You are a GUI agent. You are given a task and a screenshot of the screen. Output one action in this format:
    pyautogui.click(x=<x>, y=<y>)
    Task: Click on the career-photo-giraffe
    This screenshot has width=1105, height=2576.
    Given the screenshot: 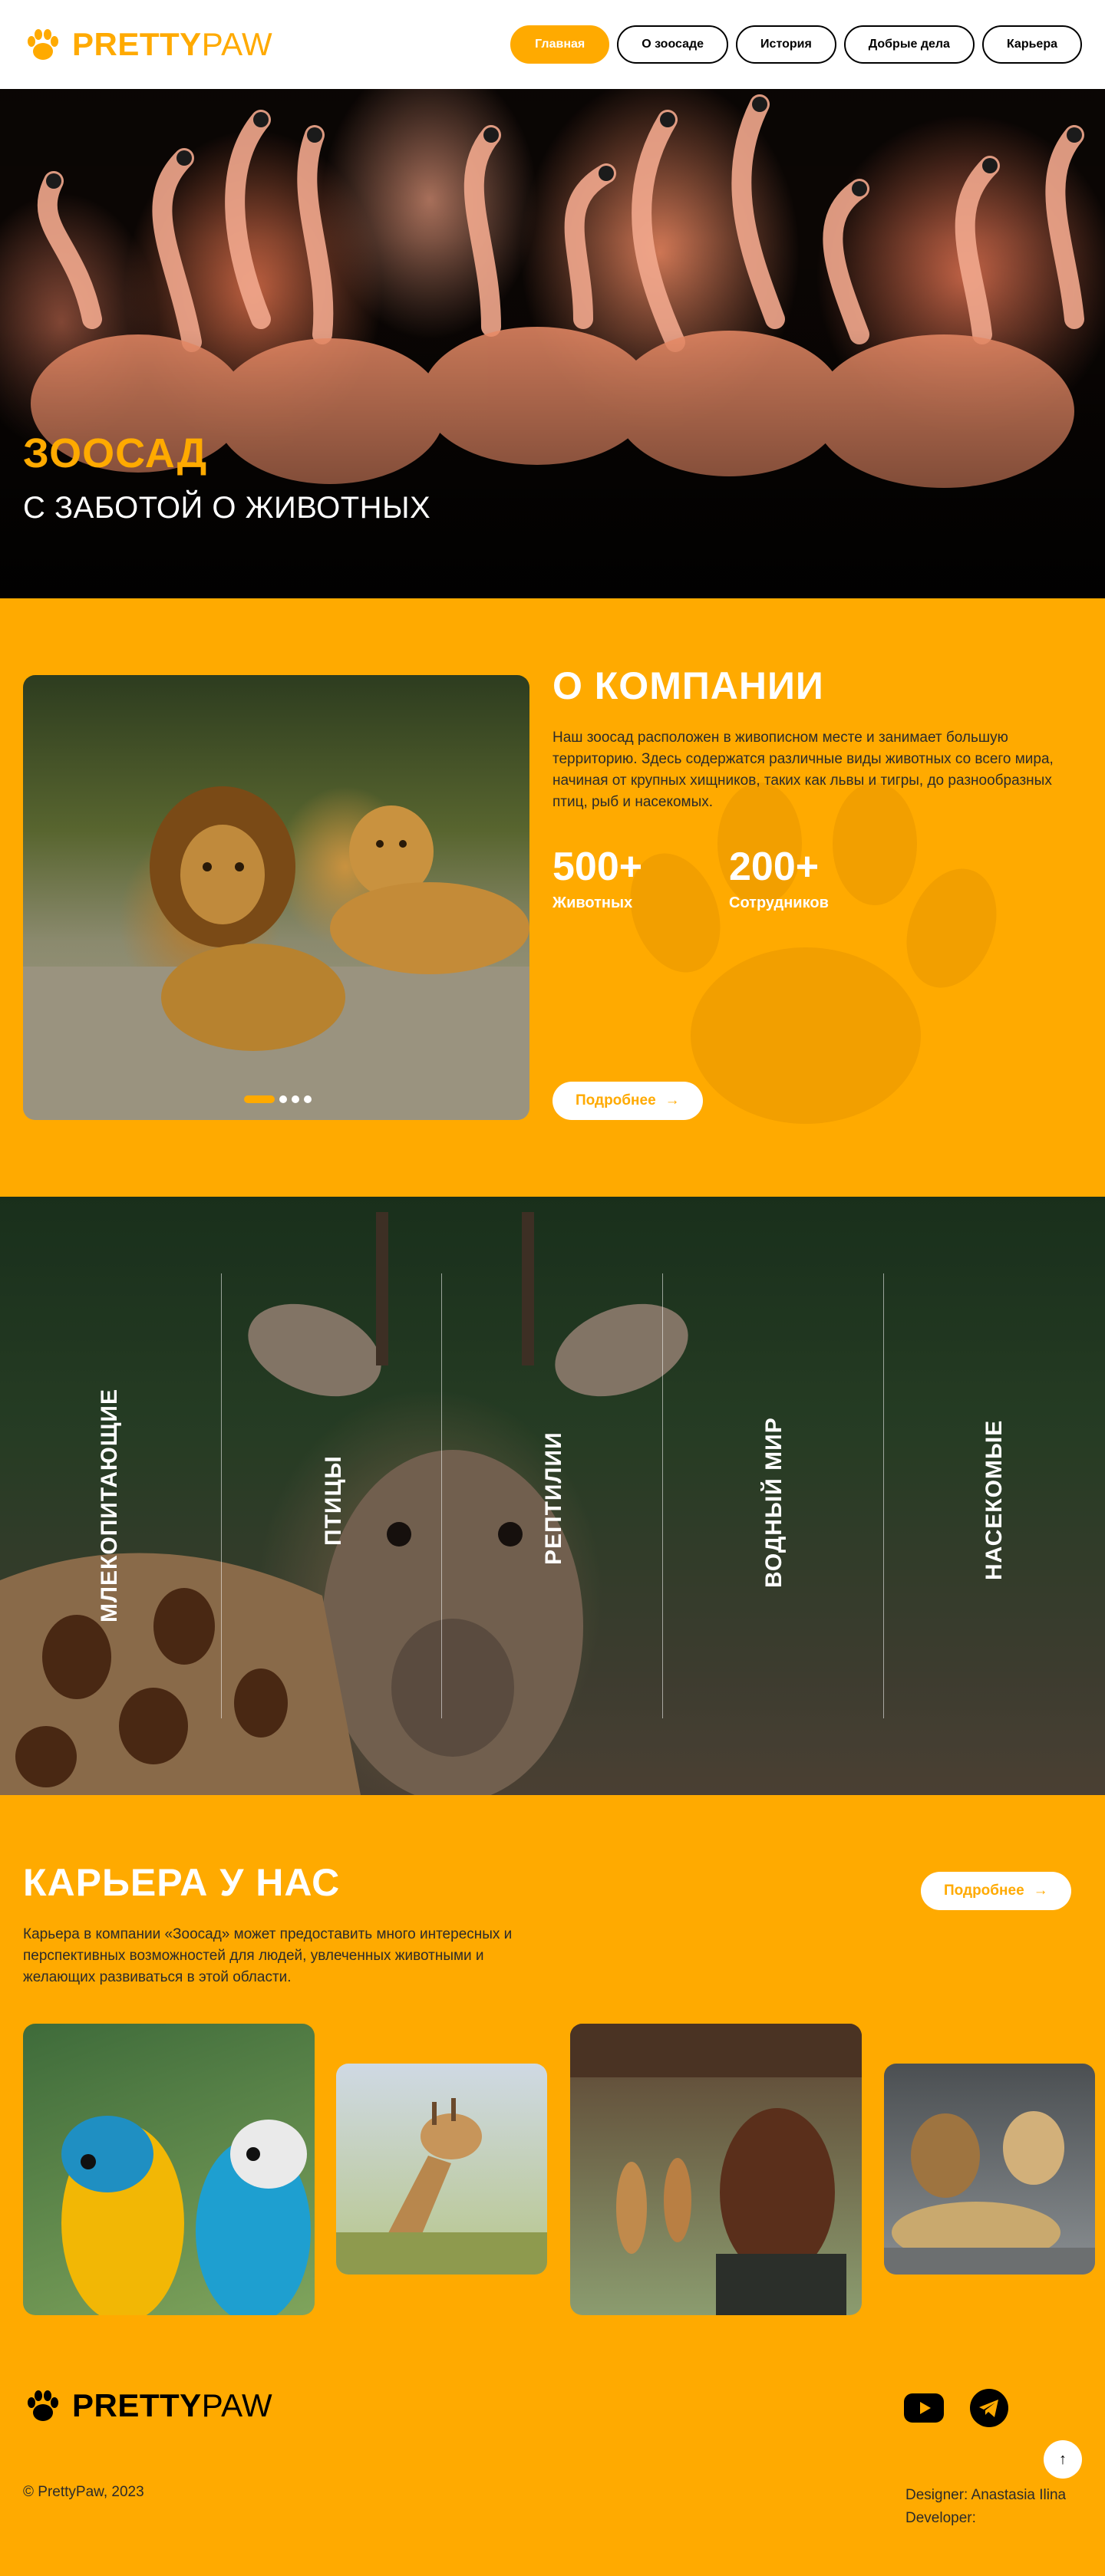 What is the action you would take?
    pyautogui.click(x=442, y=2169)
    